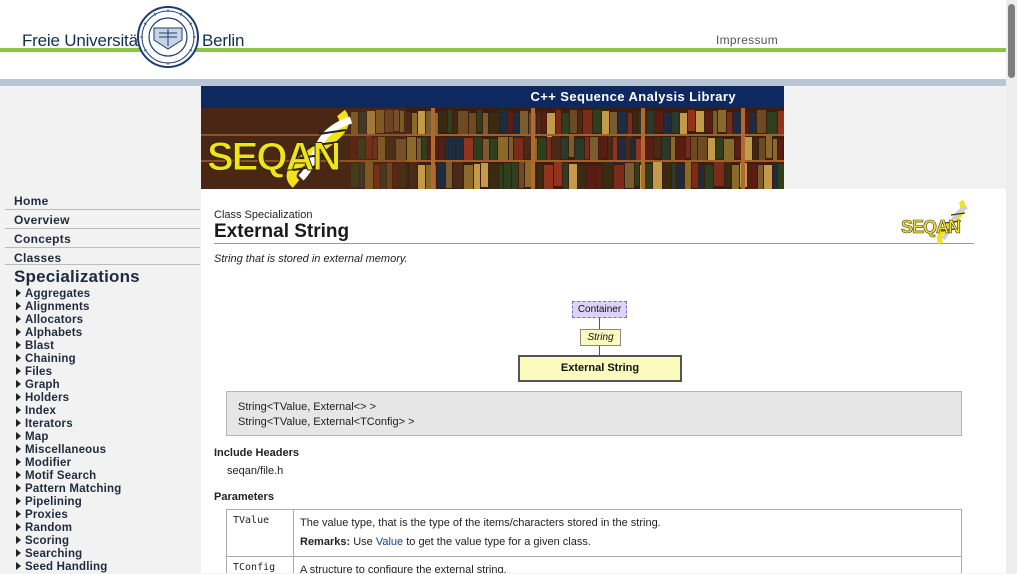 The height and width of the screenshot is (574, 1017). Describe the element at coordinates (69, 515) in the screenshot. I see `sidebar-item-specialization: Proxies` at that location.